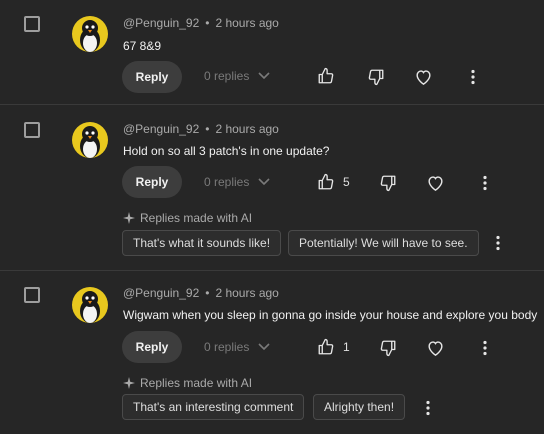  I want to click on comment-text: 67 8&9, so click(142, 46).